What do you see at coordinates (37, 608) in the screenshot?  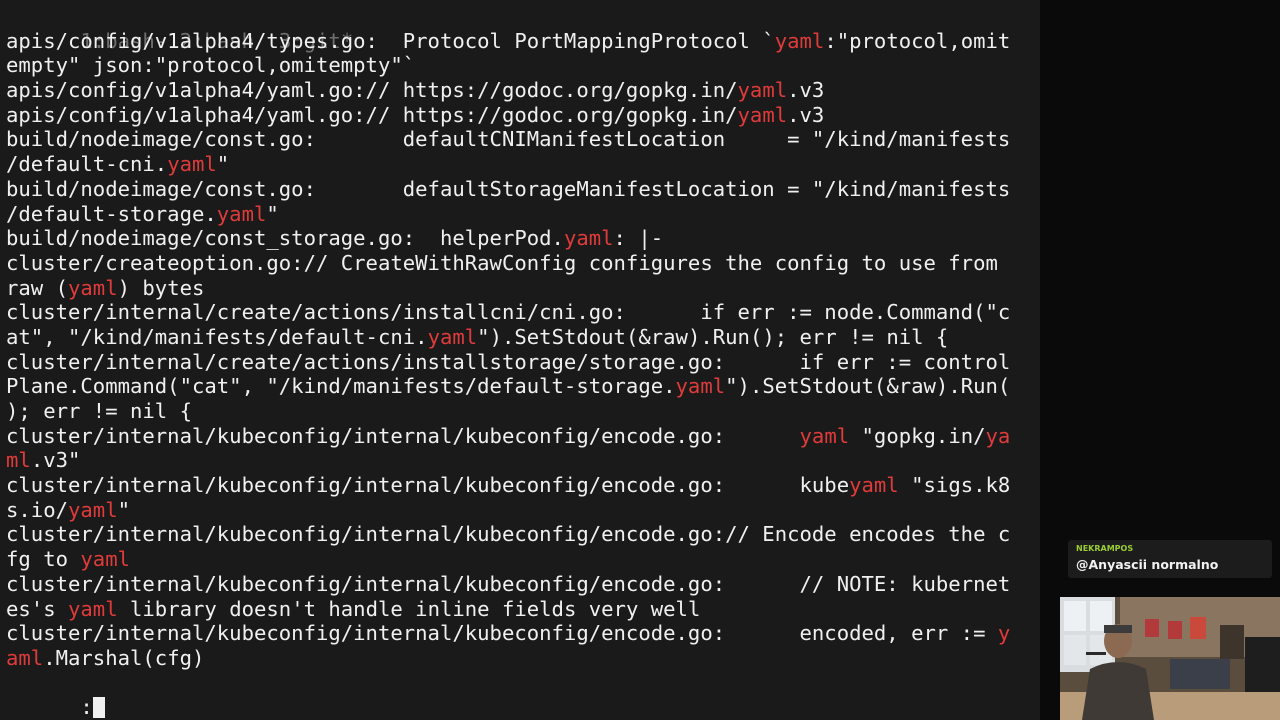 I see `line-text: es's` at bounding box center [37, 608].